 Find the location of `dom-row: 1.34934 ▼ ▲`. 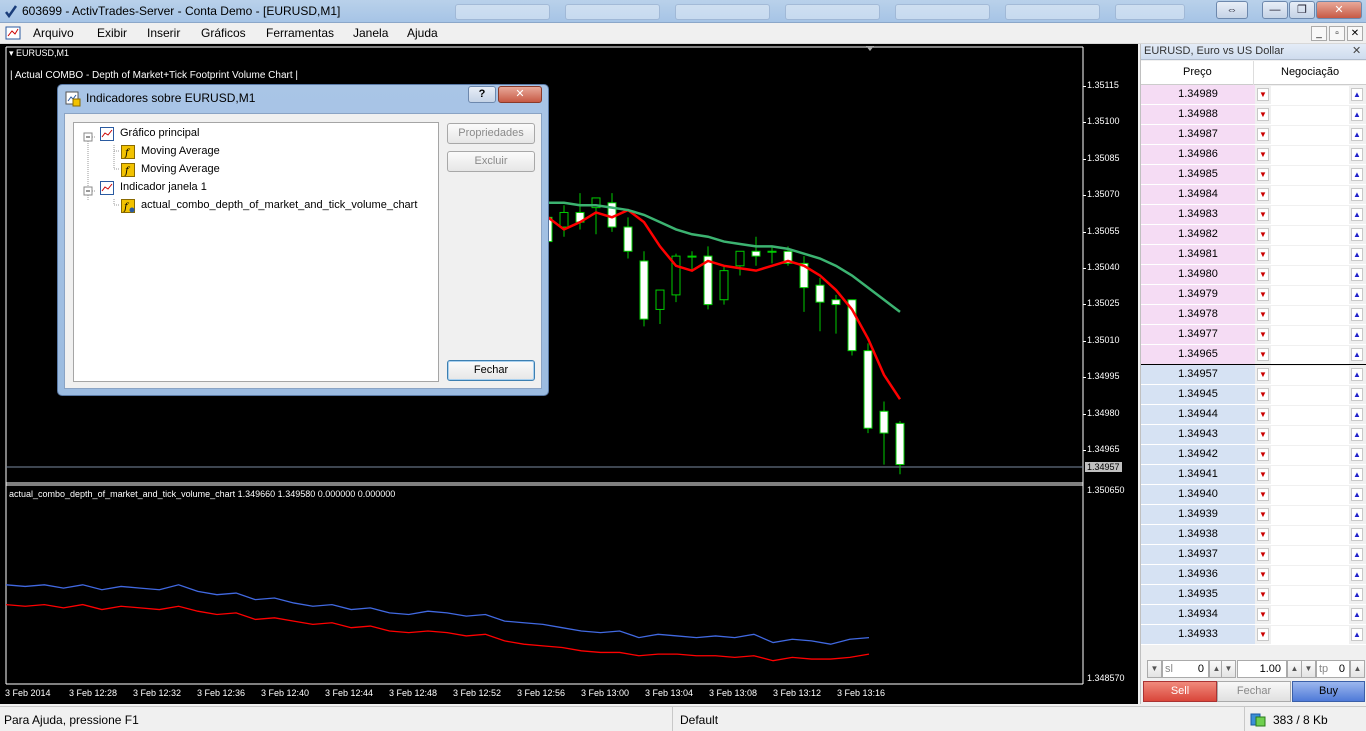

dom-row: 1.34934 ▼ ▲ is located at coordinates (1253, 615).